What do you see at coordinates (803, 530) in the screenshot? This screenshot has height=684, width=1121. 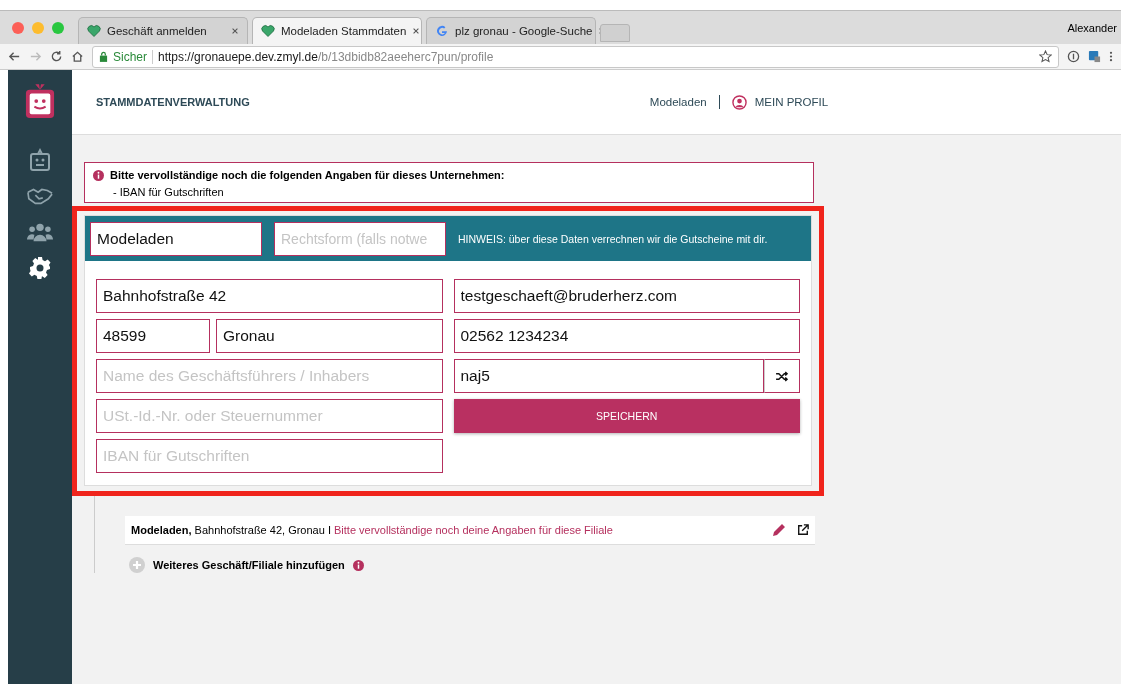 I see `external-link-icon` at bounding box center [803, 530].